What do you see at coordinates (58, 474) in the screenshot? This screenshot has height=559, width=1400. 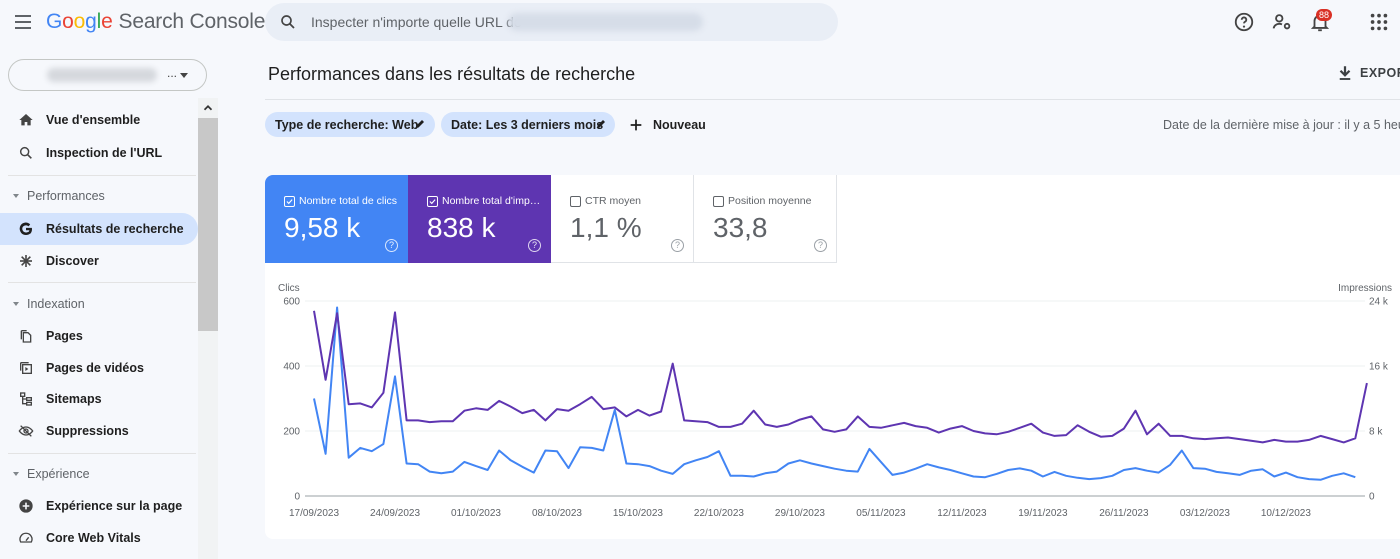 I see `sidebar-section-label: Expérience` at bounding box center [58, 474].